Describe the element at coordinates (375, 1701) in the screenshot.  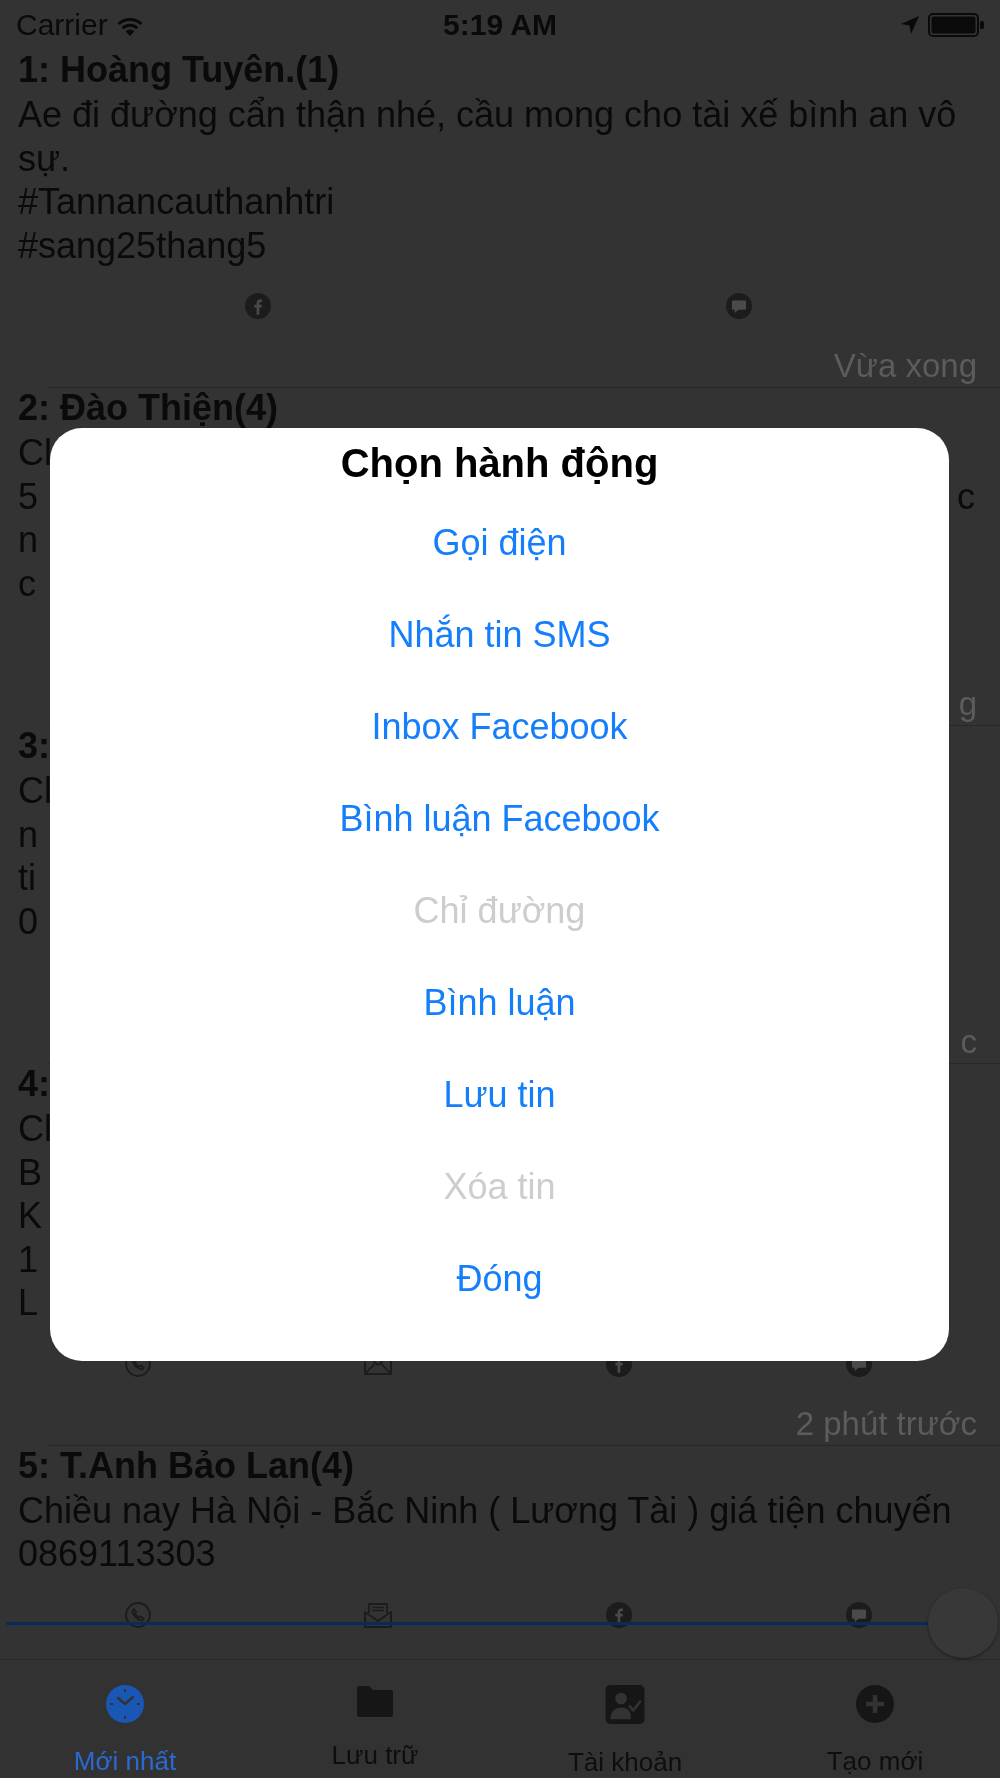
I see `folder-icon` at that location.